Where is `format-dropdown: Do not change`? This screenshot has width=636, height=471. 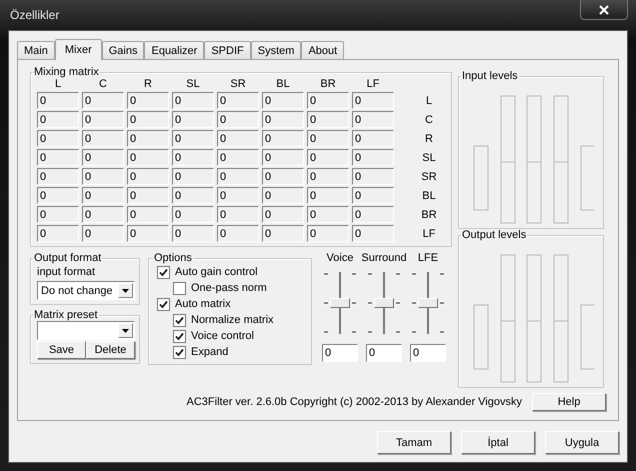 format-dropdown: Do not change is located at coordinates (86, 290).